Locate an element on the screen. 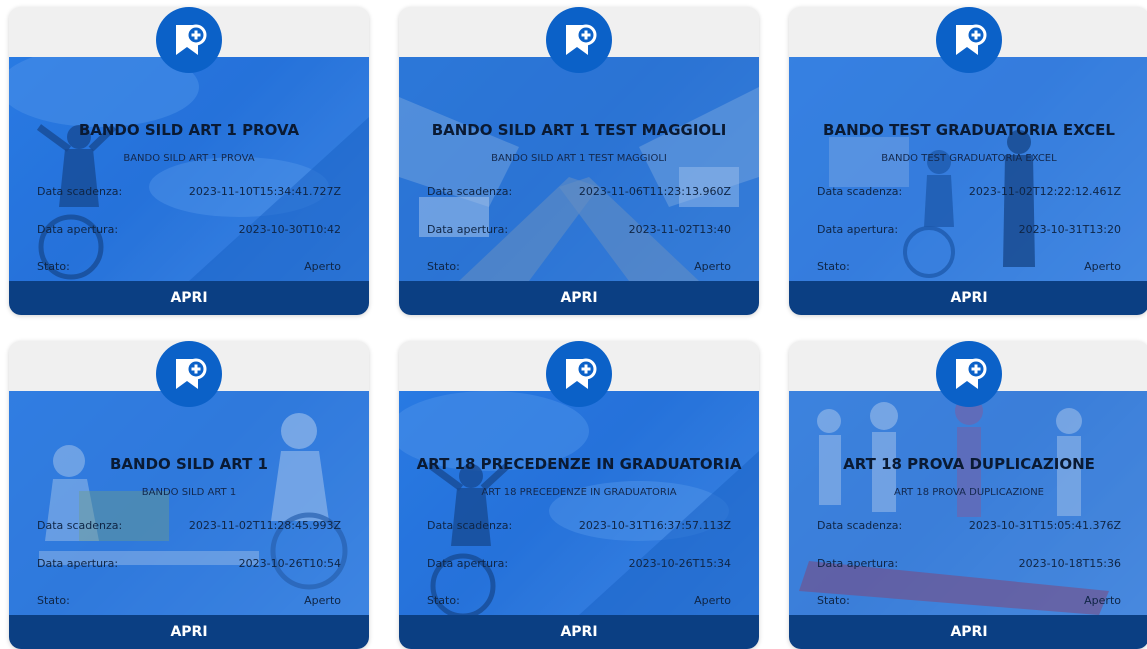  opening-row: Data apertura: 2023-10-26T15:34 is located at coordinates (579, 563).